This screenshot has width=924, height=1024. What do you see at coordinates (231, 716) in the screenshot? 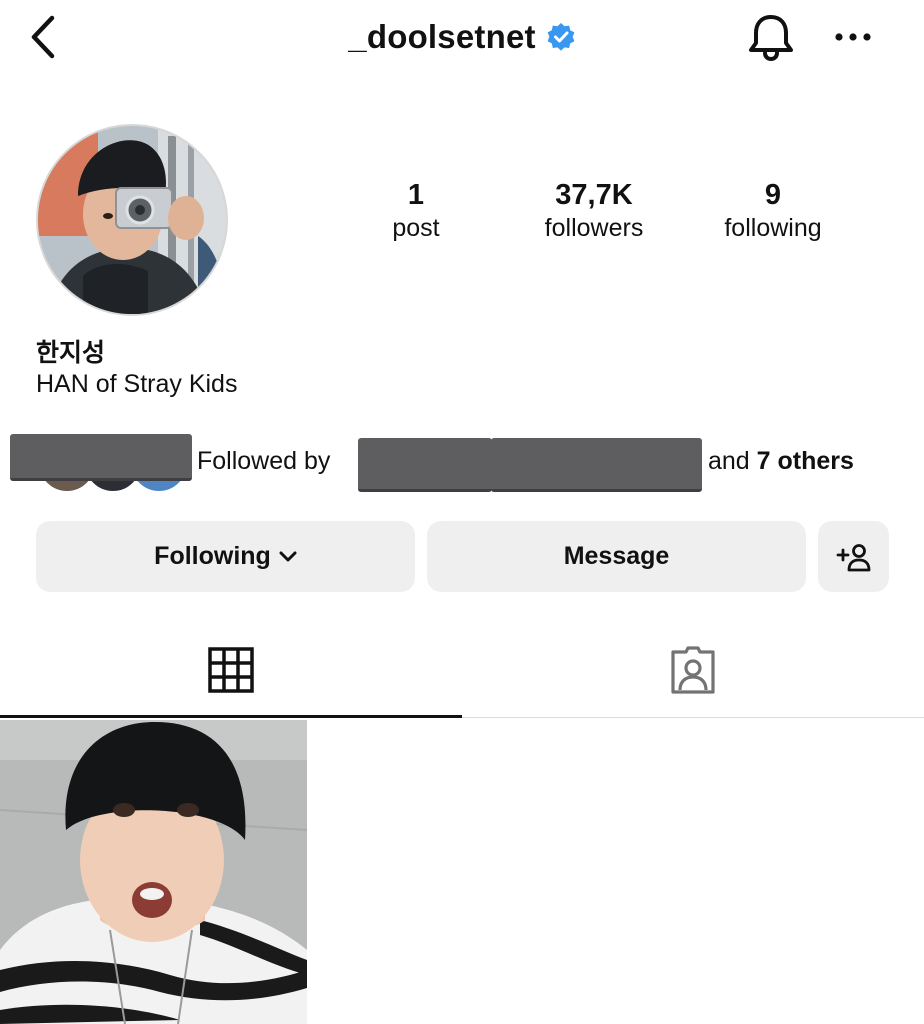
I see `active-tab-indicator` at bounding box center [231, 716].